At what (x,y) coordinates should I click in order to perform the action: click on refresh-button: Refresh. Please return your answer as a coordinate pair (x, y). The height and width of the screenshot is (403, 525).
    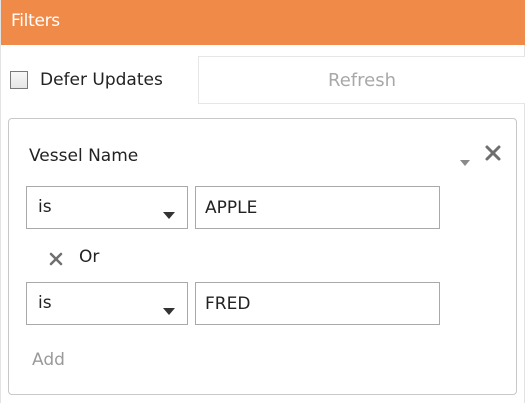
    Looking at the image, I should click on (361, 80).